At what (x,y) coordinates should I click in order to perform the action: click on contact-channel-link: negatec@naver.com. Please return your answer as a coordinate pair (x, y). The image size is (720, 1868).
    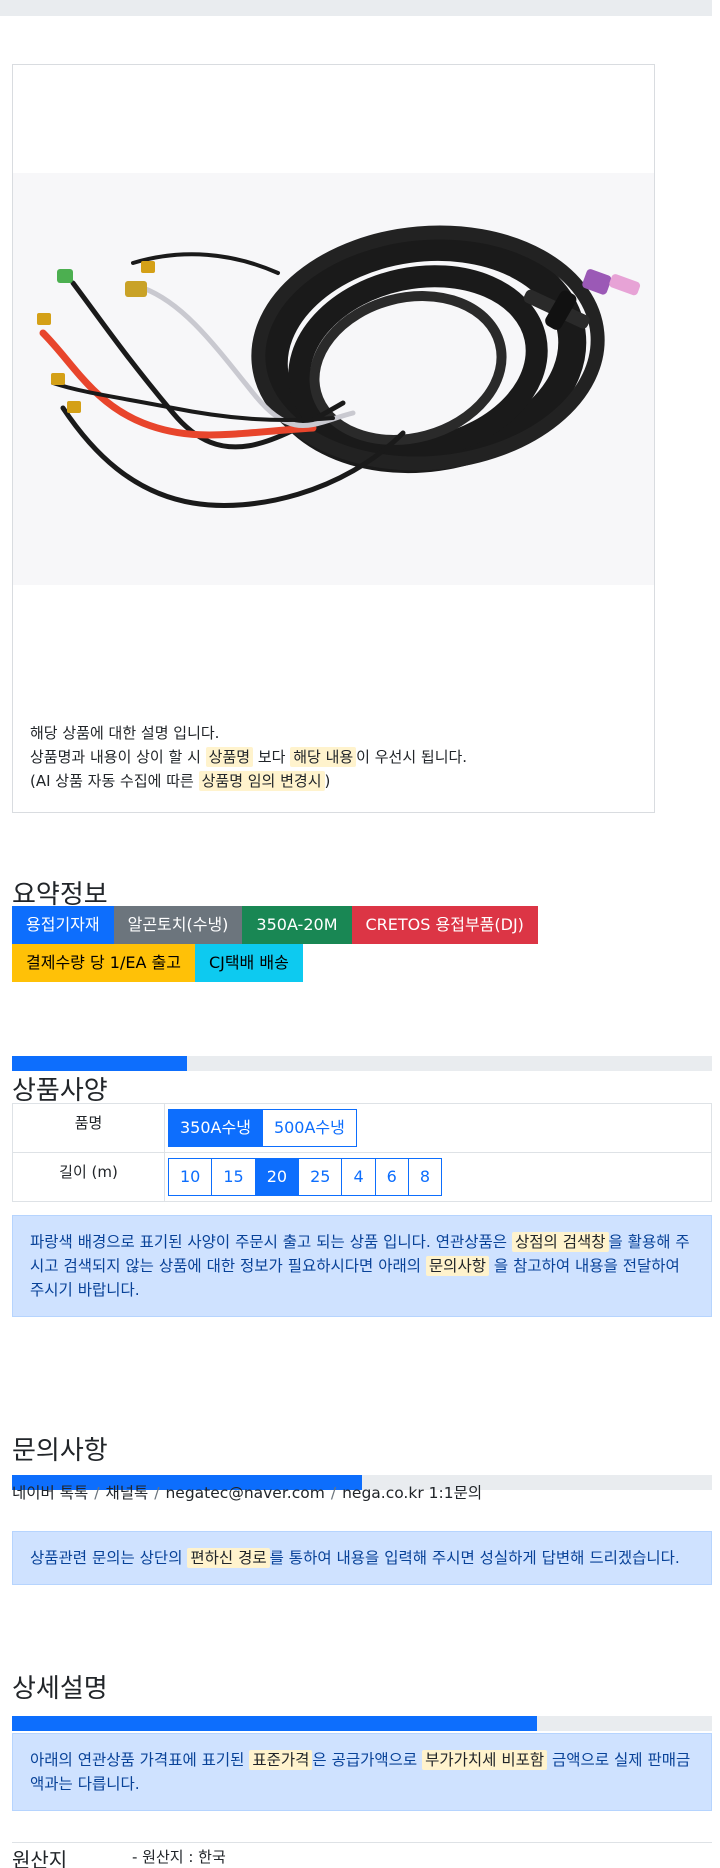
    Looking at the image, I should click on (244, 1493).